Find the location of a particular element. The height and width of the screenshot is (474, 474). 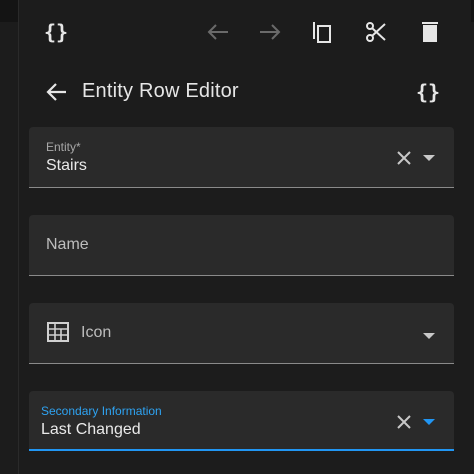

redo-arrow-icon is located at coordinates (270, 32).